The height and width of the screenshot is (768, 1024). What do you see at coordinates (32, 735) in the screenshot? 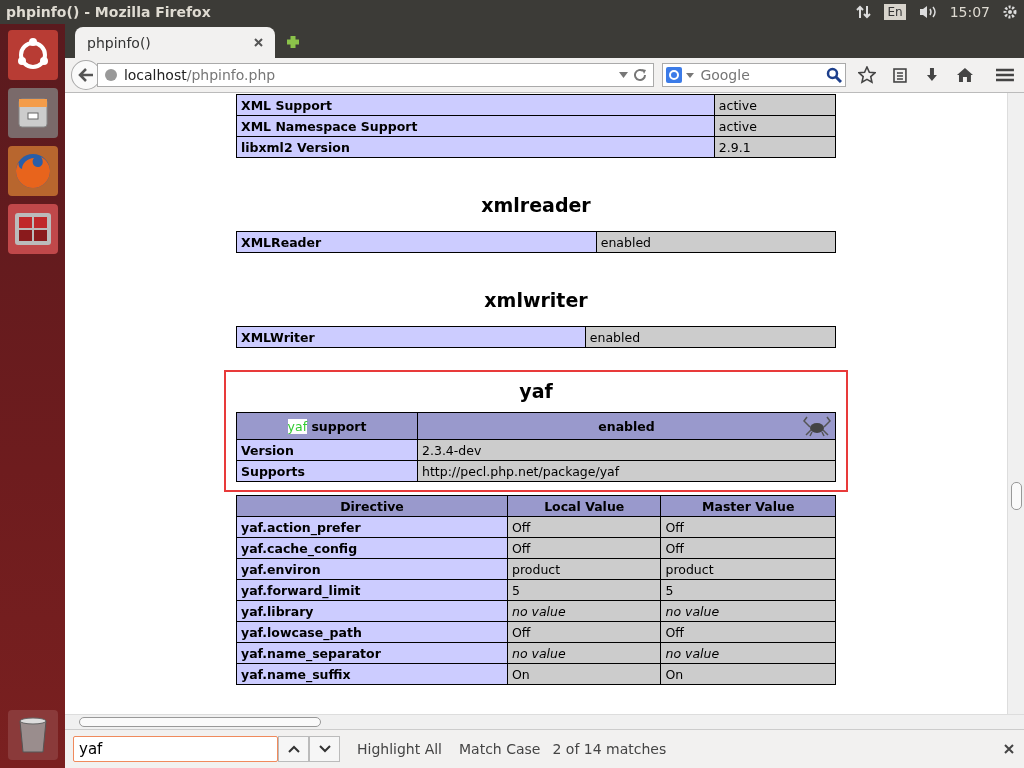
I see `trash-icon` at bounding box center [32, 735].